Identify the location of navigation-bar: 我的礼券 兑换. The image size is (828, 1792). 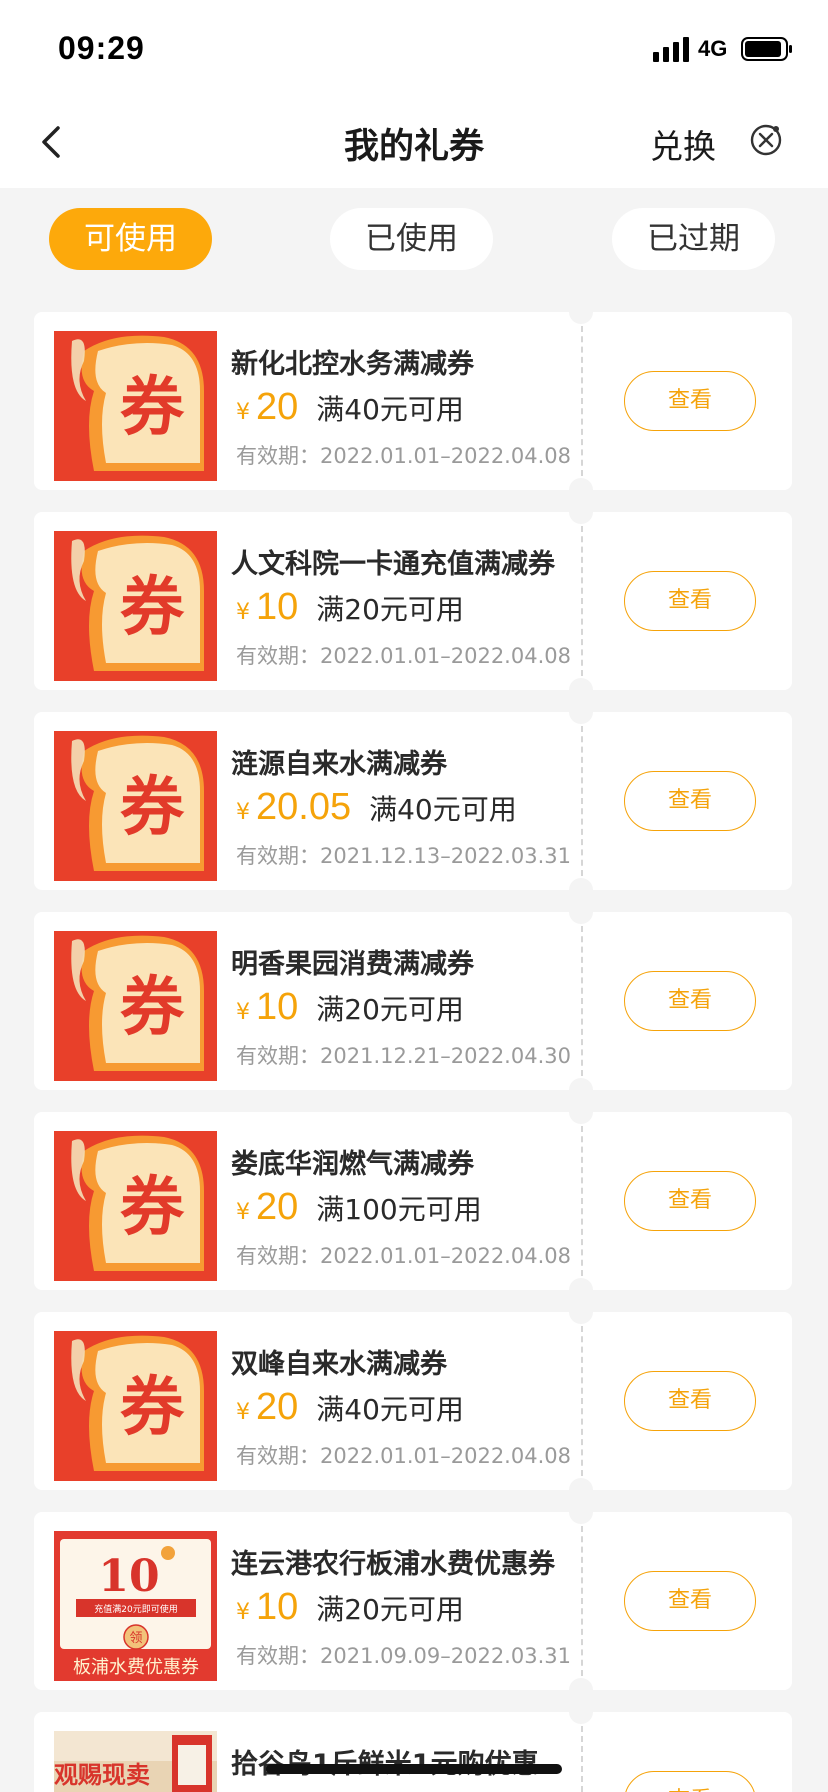
(414, 142).